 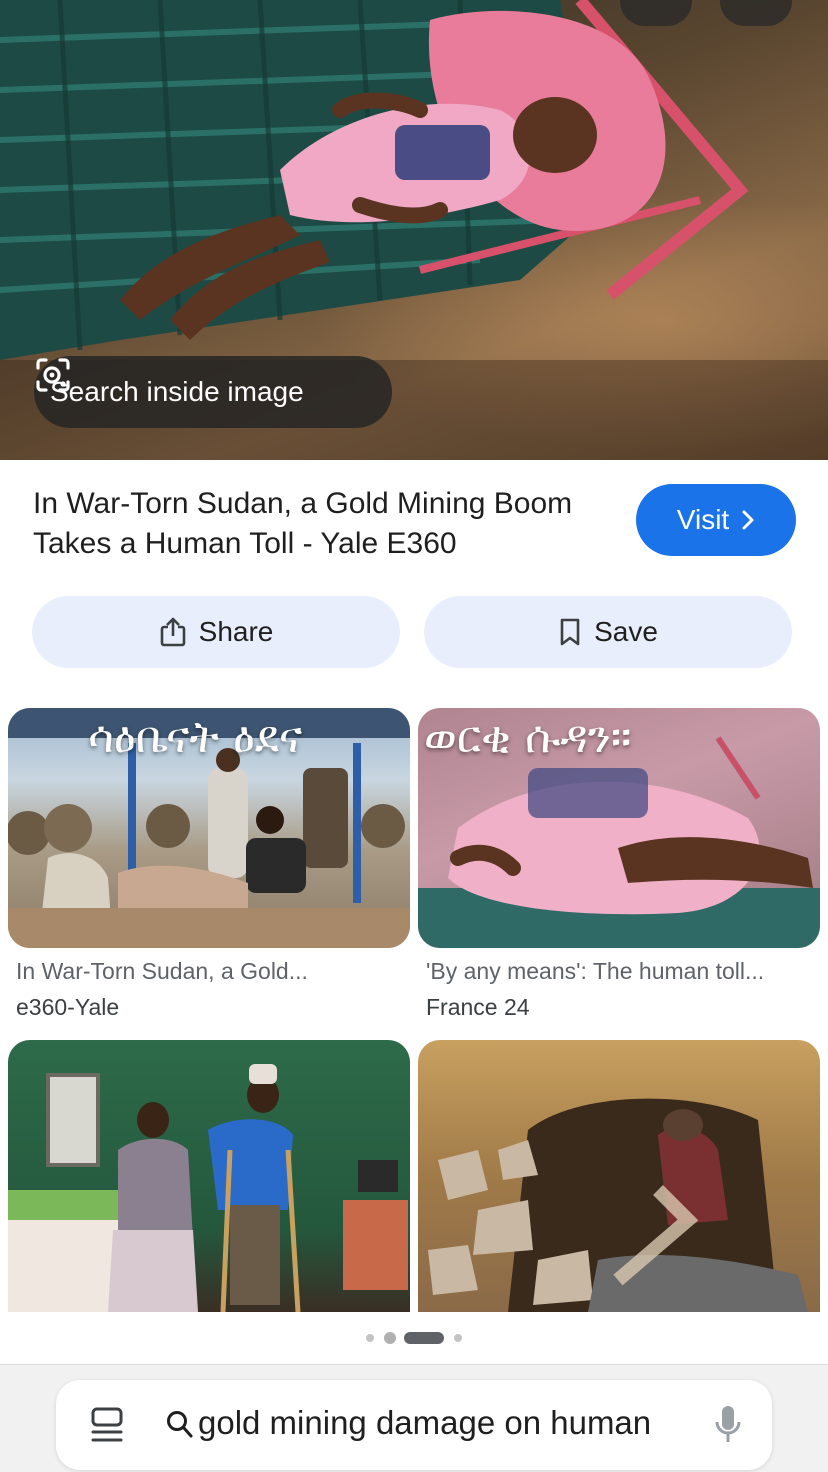 What do you see at coordinates (177, 391) in the screenshot?
I see `search-inside-label: Search inside image` at bounding box center [177, 391].